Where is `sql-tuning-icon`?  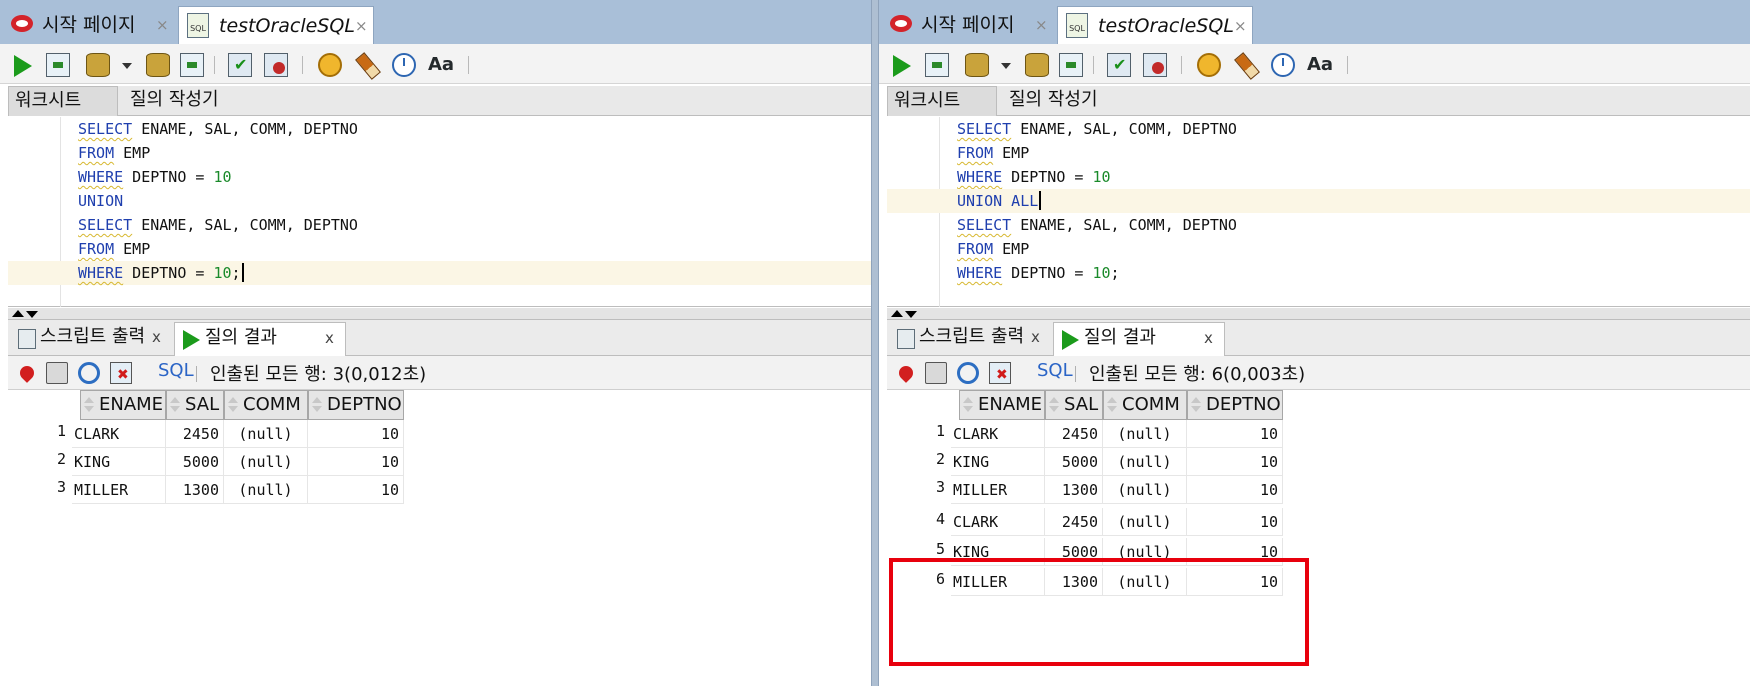
sql-tuning-icon is located at coordinates (330, 65).